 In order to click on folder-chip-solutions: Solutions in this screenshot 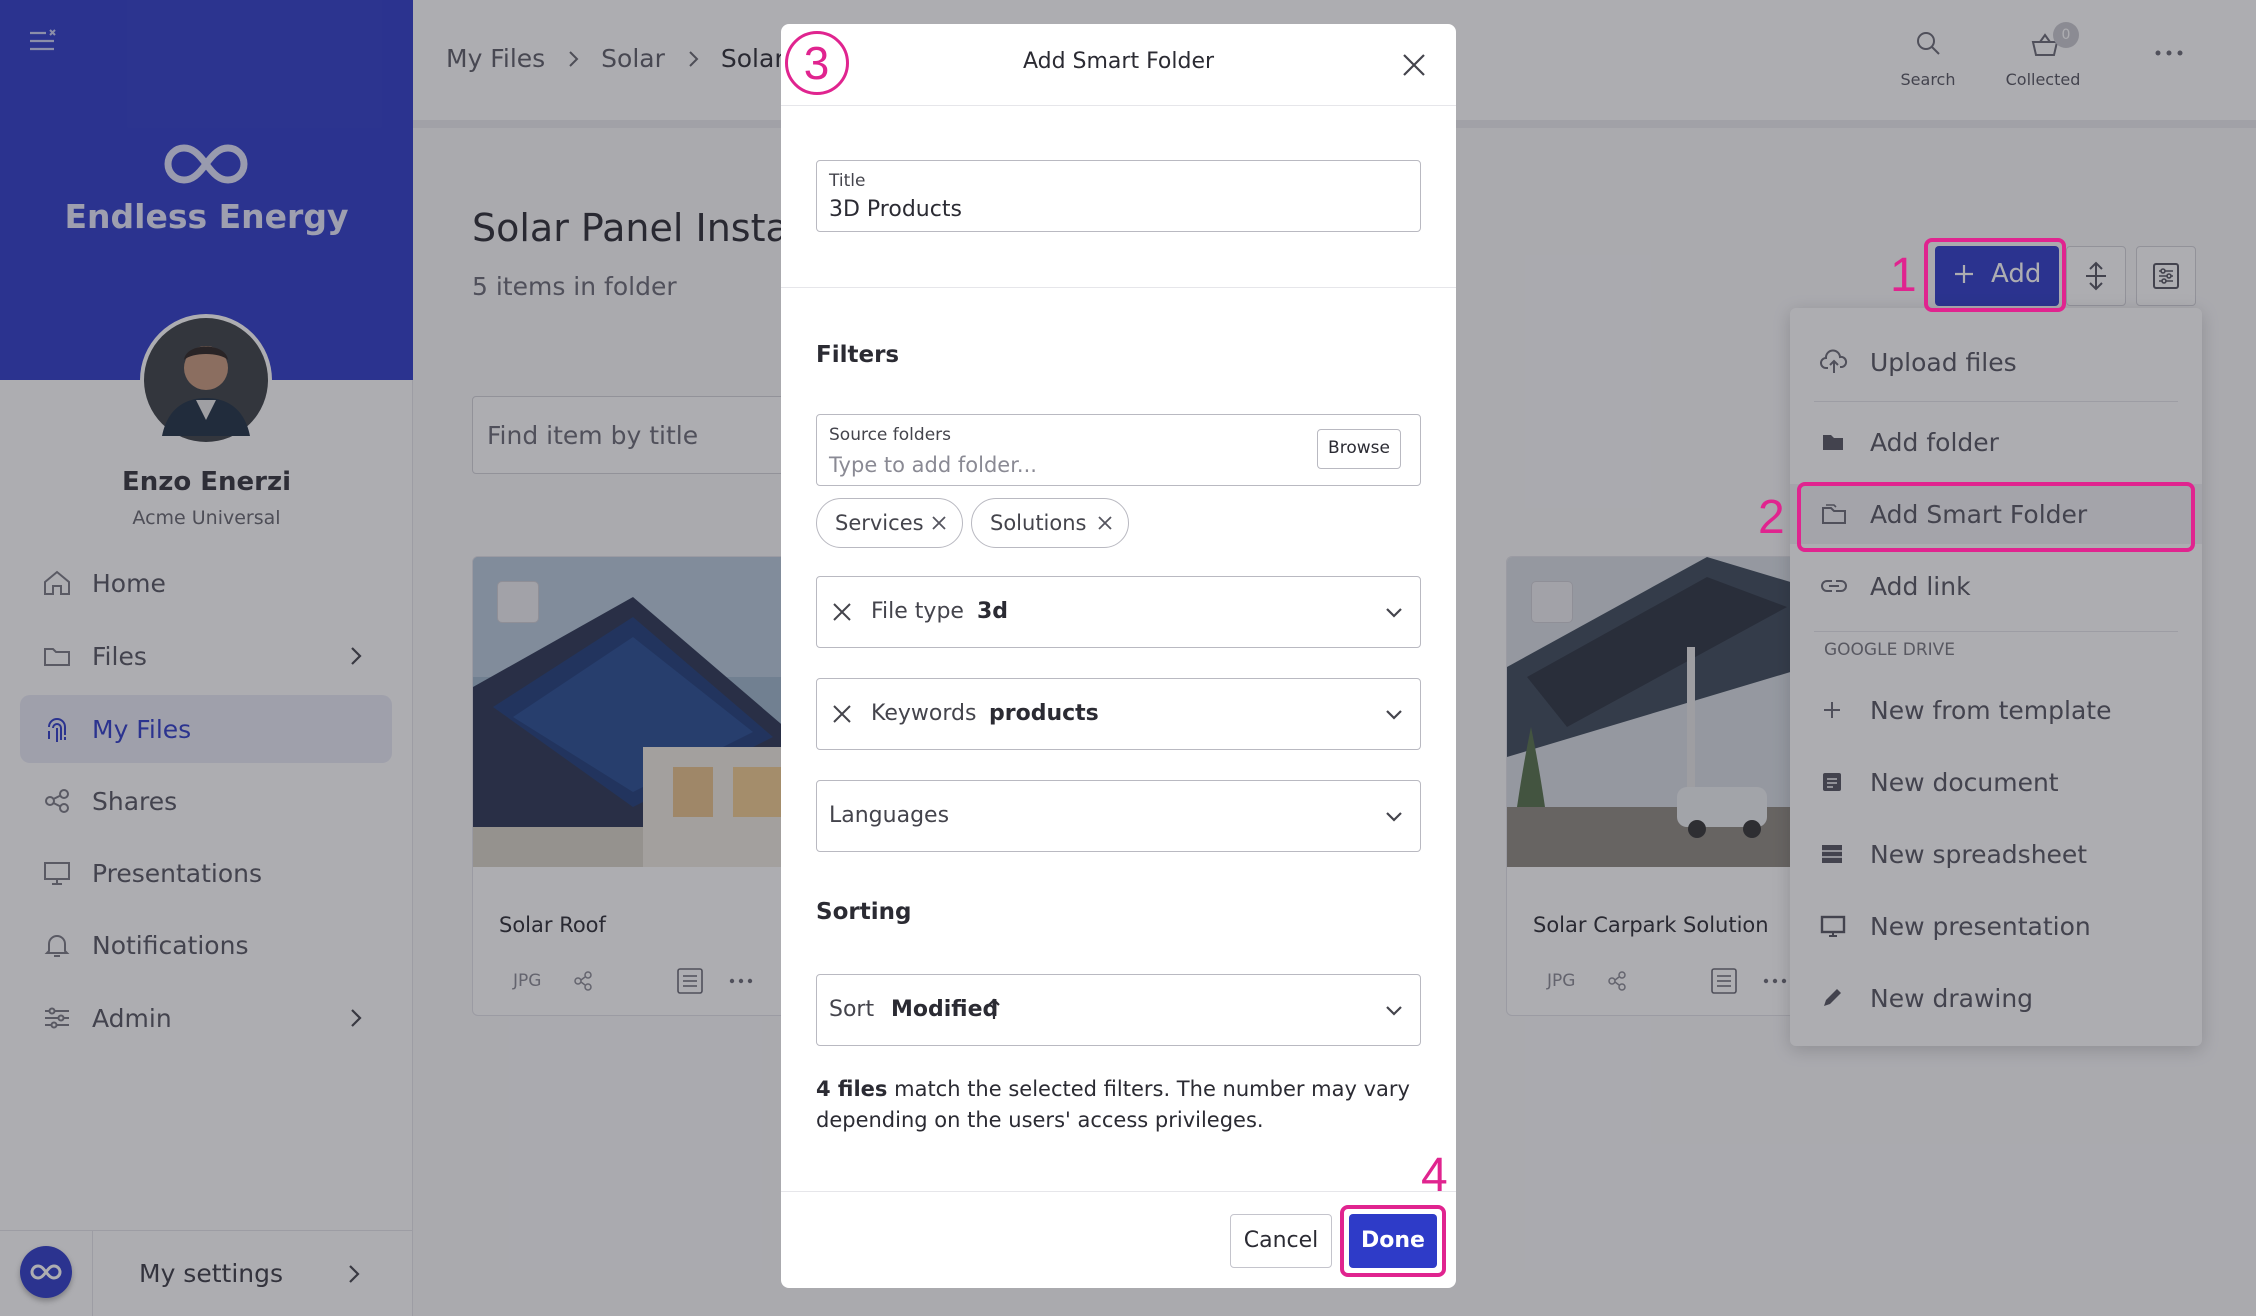, I will do `click(1050, 523)`.